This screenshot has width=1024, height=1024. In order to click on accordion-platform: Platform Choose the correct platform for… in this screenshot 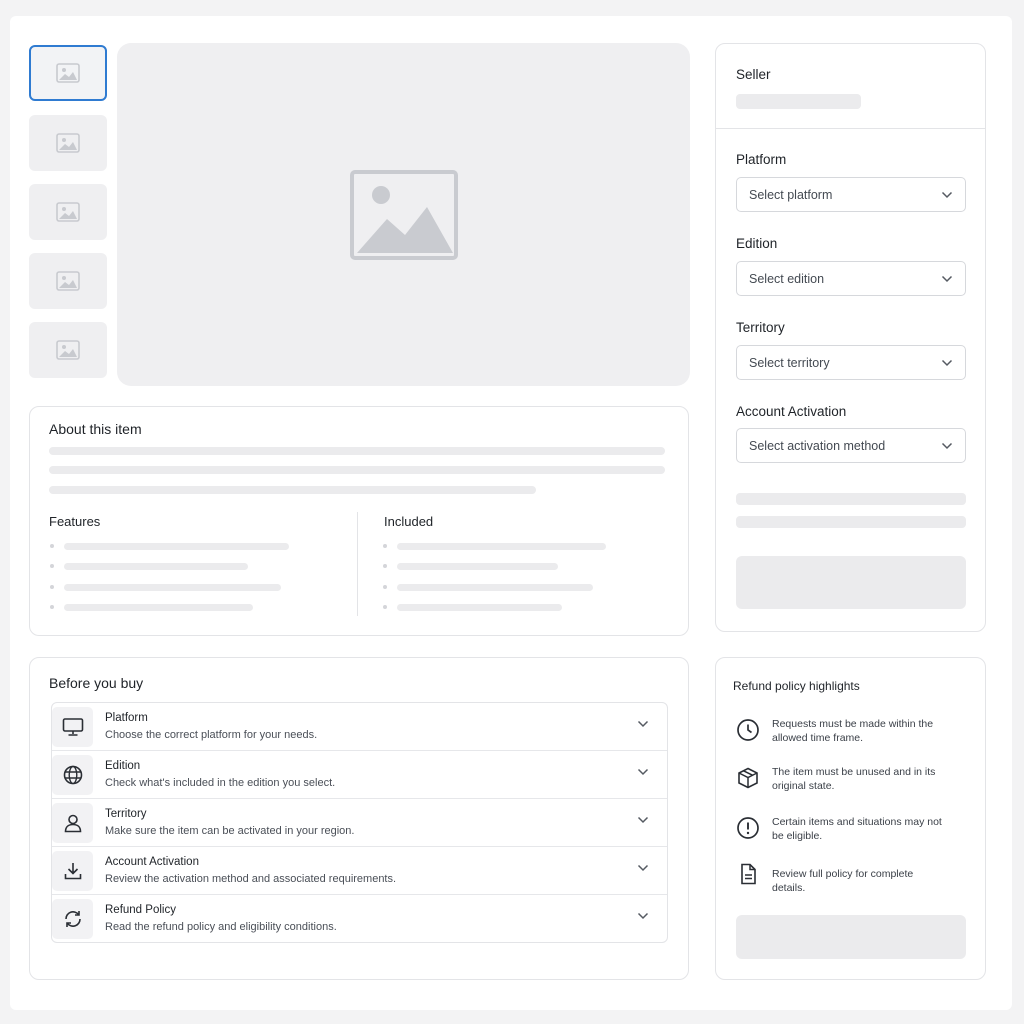, I will do `click(359, 727)`.